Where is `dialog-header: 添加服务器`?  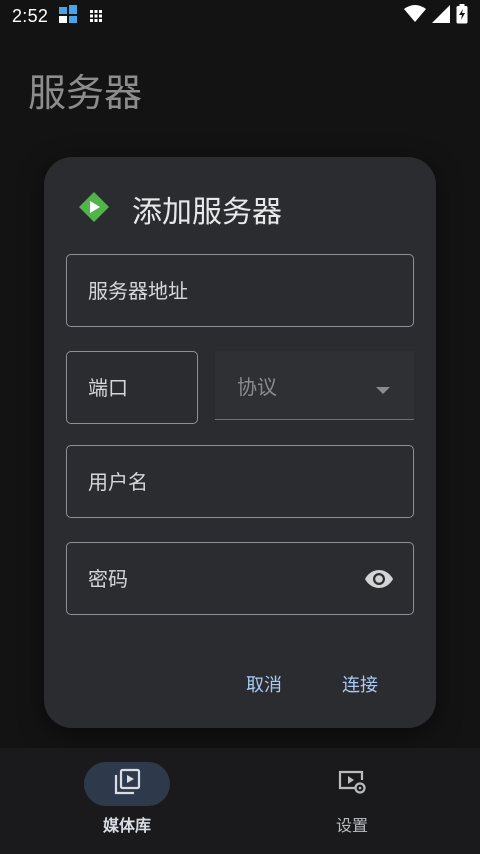 dialog-header: 添加服务器 is located at coordinates (180, 209).